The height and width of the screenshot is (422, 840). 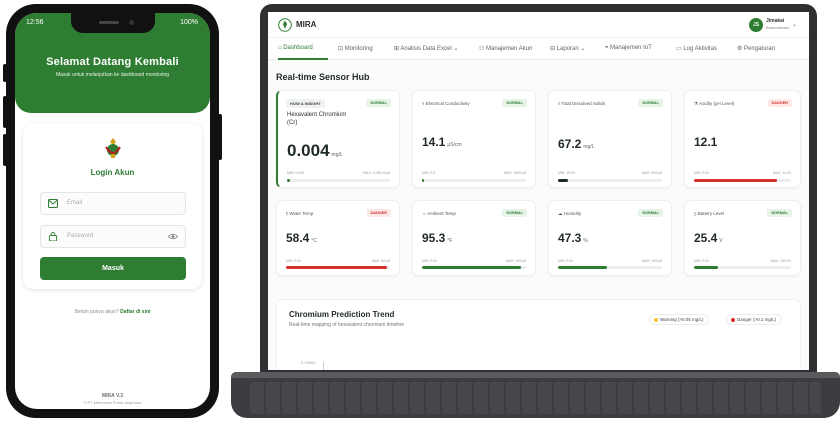 What do you see at coordinates (775, 21) in the screenshot?
I see `user-name: Jimakai` at bounding box center [775, 21].